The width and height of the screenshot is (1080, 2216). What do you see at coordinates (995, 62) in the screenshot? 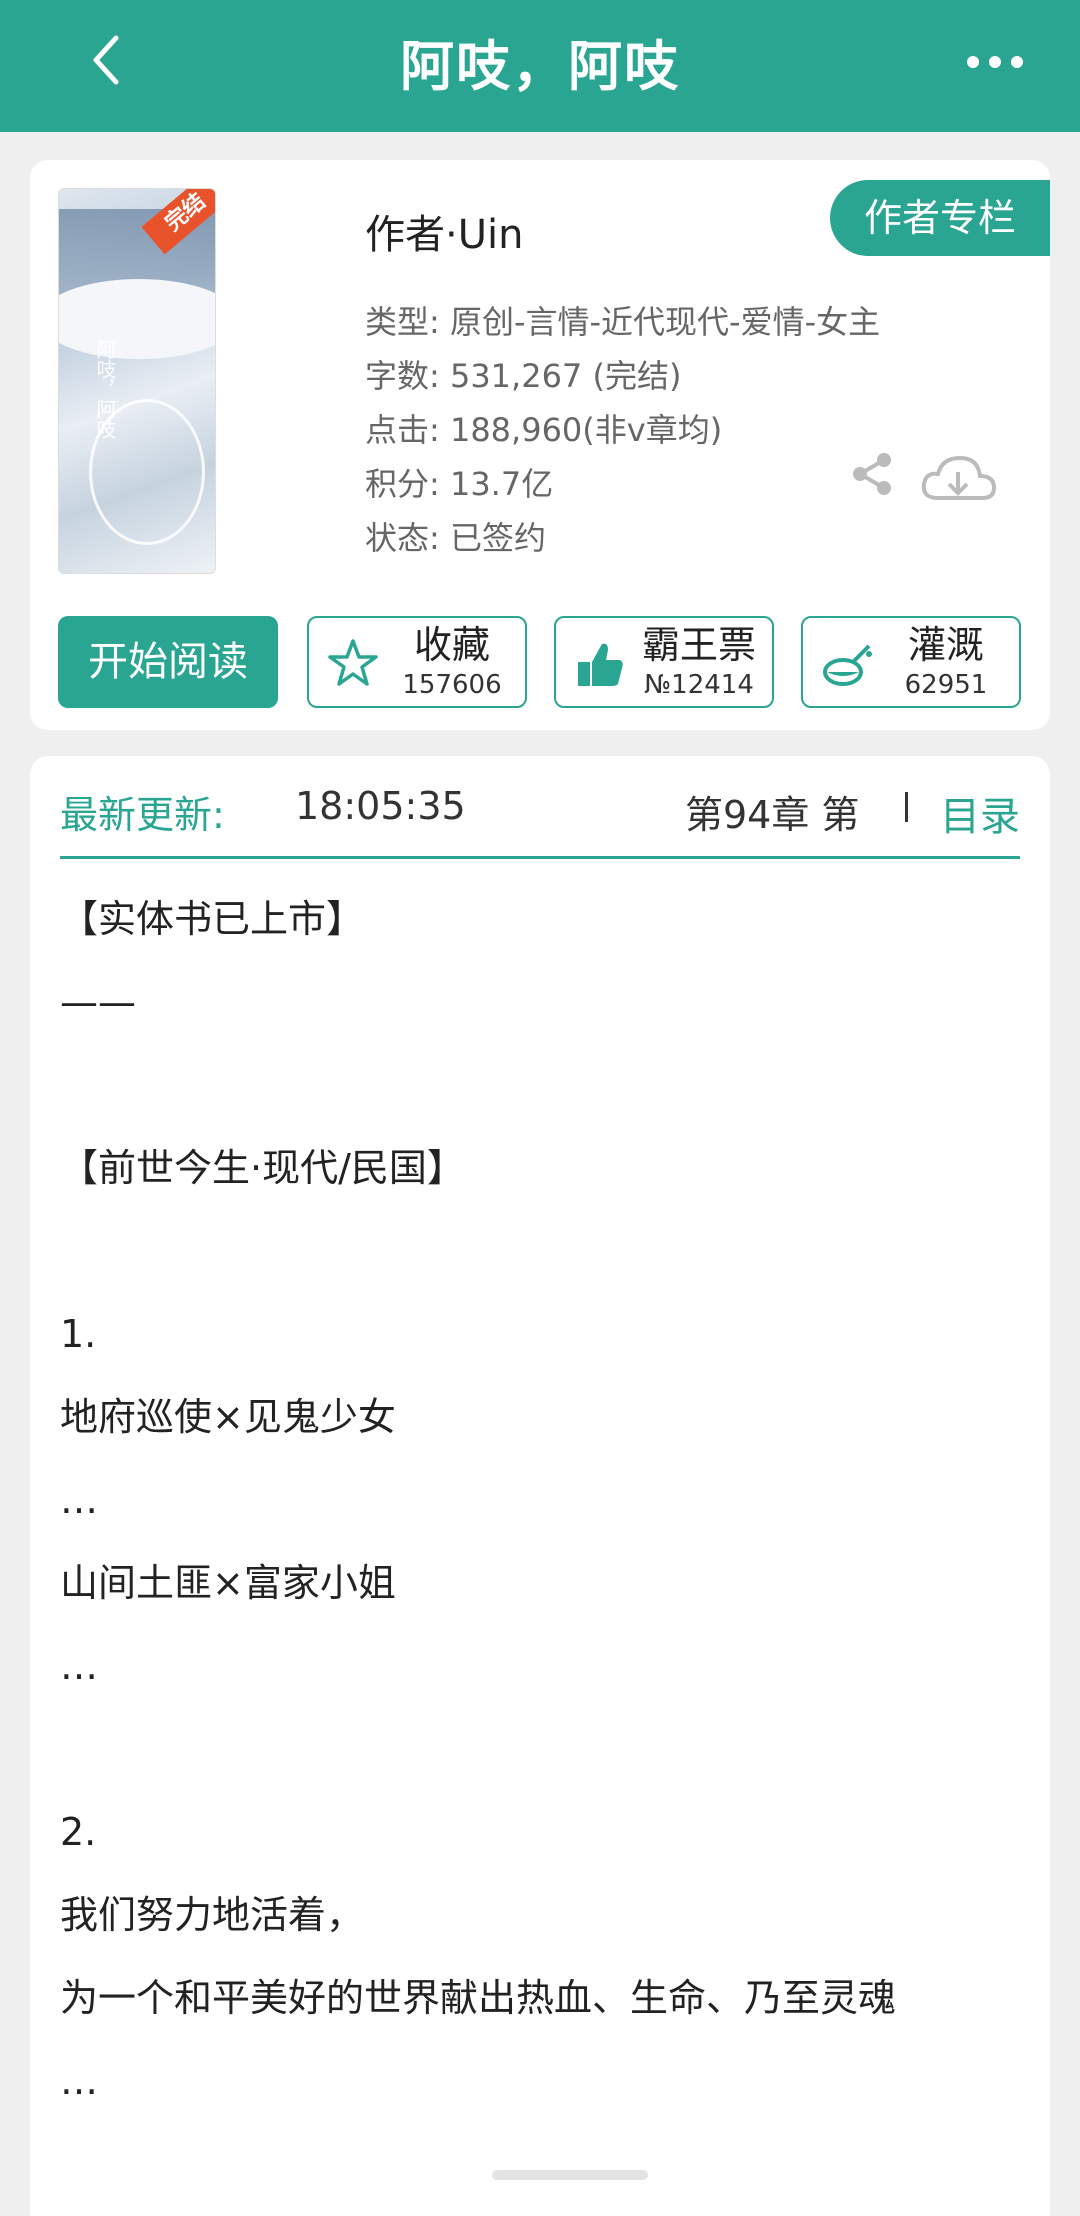
I see `more-options-icon` at bounding box center [995, 62].